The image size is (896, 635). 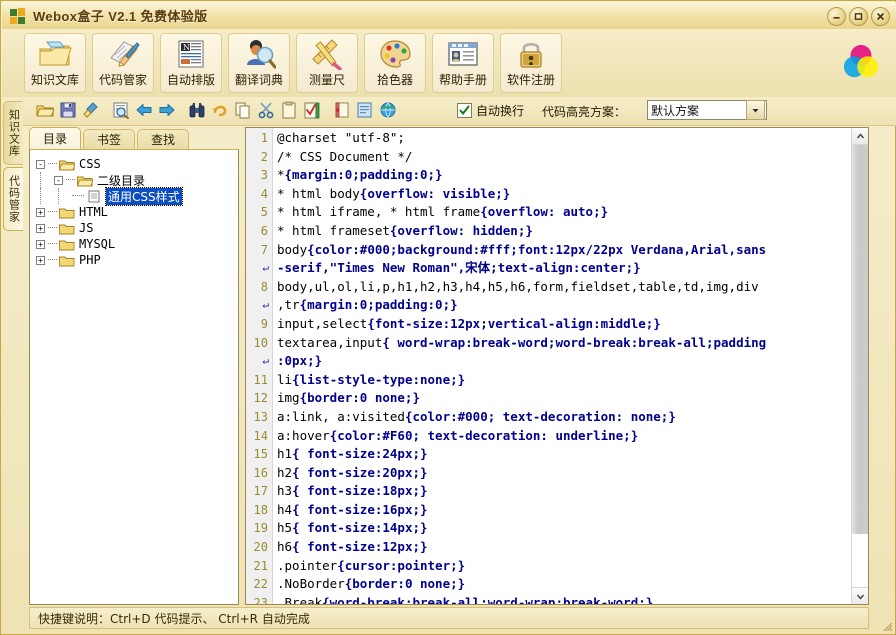 I want to click on scroll-up-button, so click(x=860, y=136).